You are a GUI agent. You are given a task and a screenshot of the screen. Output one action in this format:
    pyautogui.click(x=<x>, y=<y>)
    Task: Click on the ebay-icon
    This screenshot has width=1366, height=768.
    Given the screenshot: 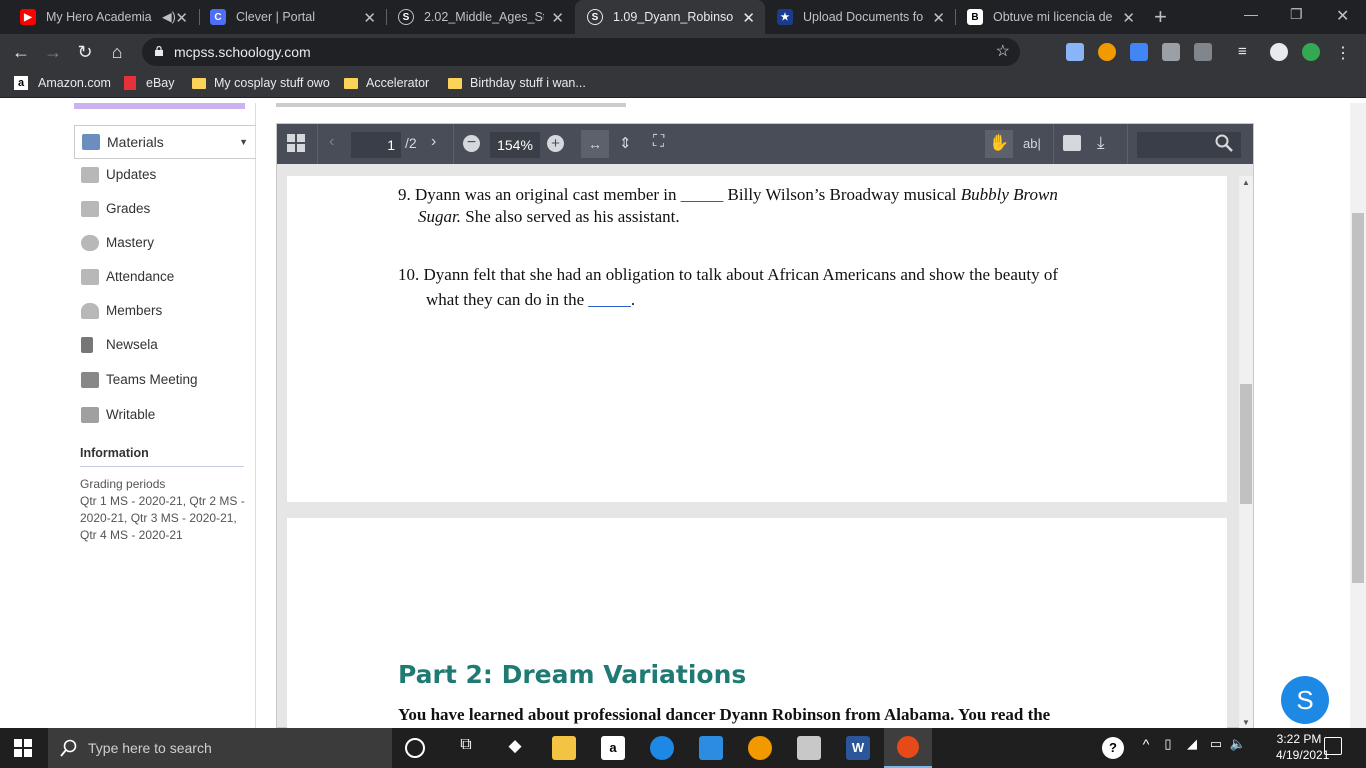 What is the action you would take?
    pyautogui.click(x=130, y=83)
    